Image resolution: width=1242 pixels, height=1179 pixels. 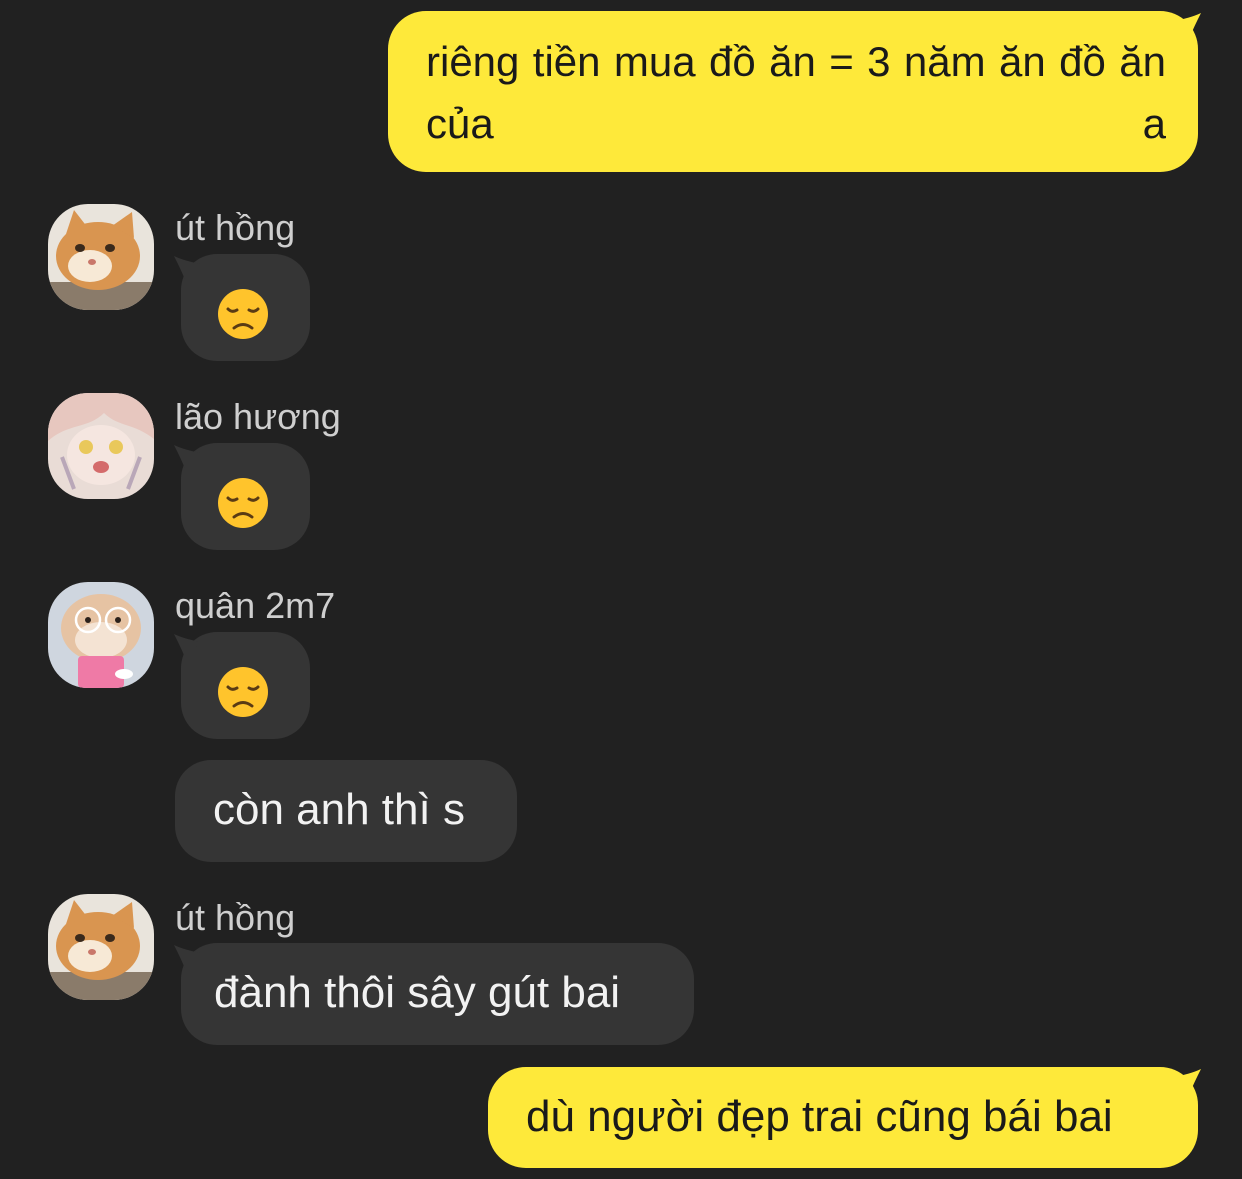 What do you see at coordinates (339, 809) in the screenshot?
I see `message-text: còn anh thì s` at bounding box center [339, 809].